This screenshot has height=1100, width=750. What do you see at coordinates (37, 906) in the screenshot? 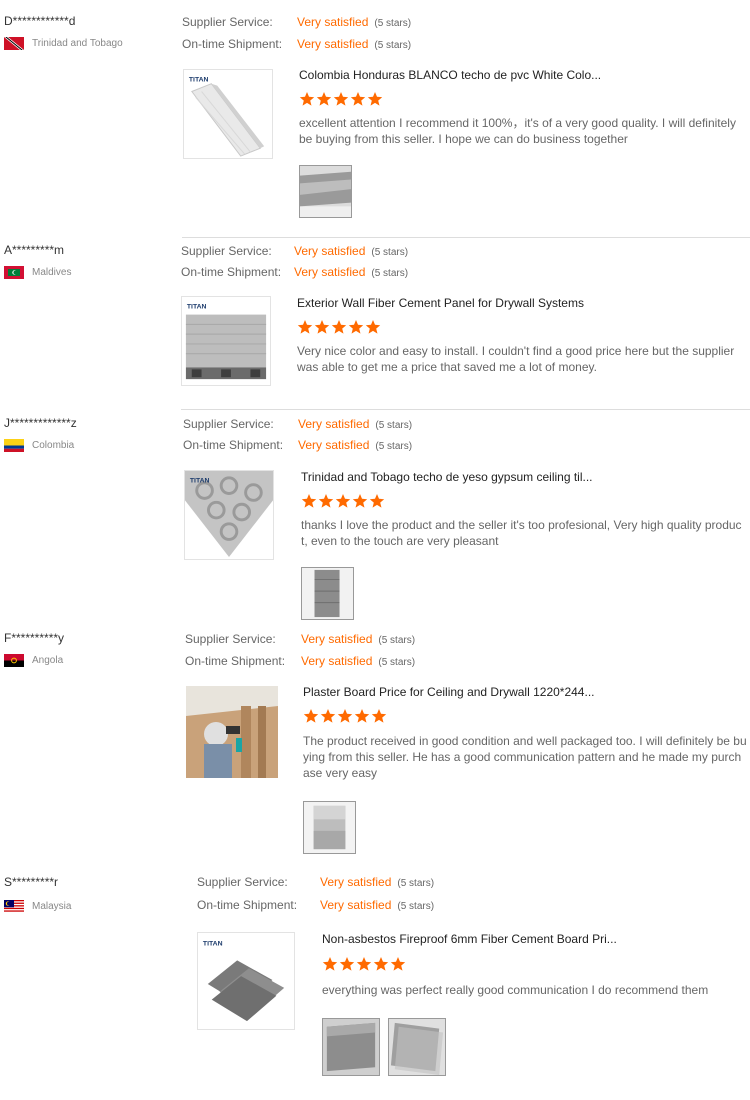
I see `buyer-country: Malaysia` at bounding box center [37, 906].